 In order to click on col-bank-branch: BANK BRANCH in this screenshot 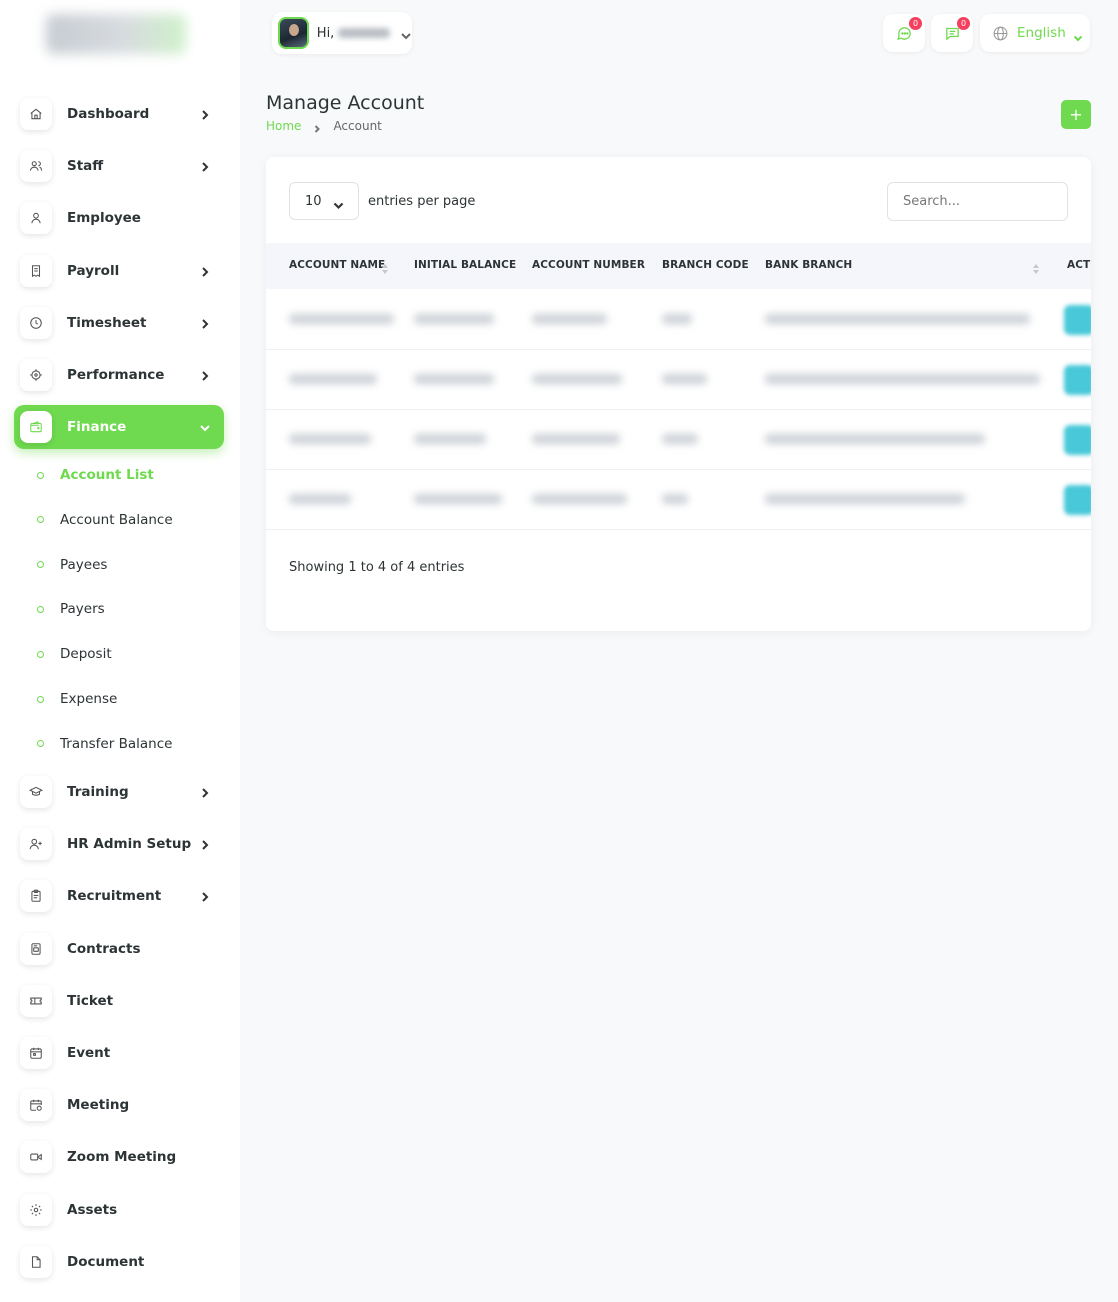, I will do `click(808, 265)`.